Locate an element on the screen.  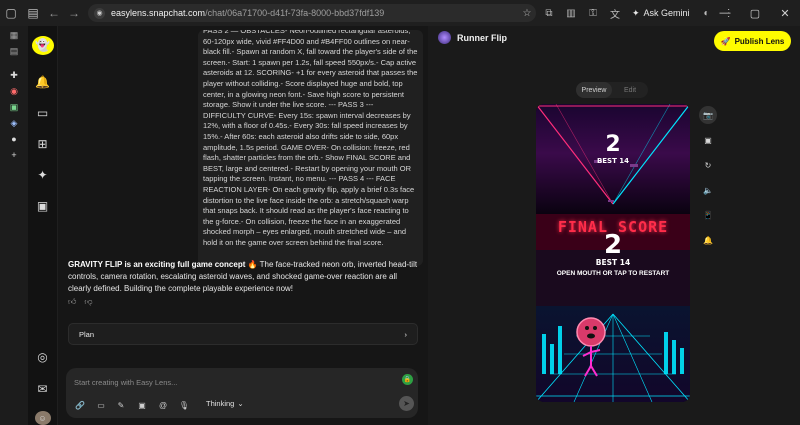
reset-icon: ↻ is located at coordinates (708, 165).